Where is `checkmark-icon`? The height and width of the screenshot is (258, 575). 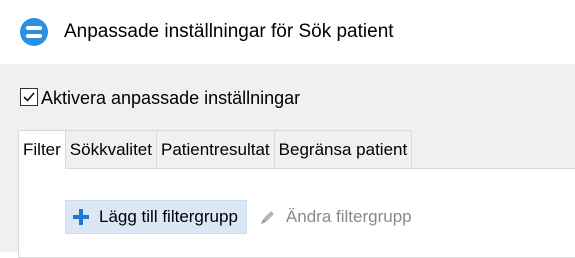
checkmark-icon is located at coordinates (29, 97).